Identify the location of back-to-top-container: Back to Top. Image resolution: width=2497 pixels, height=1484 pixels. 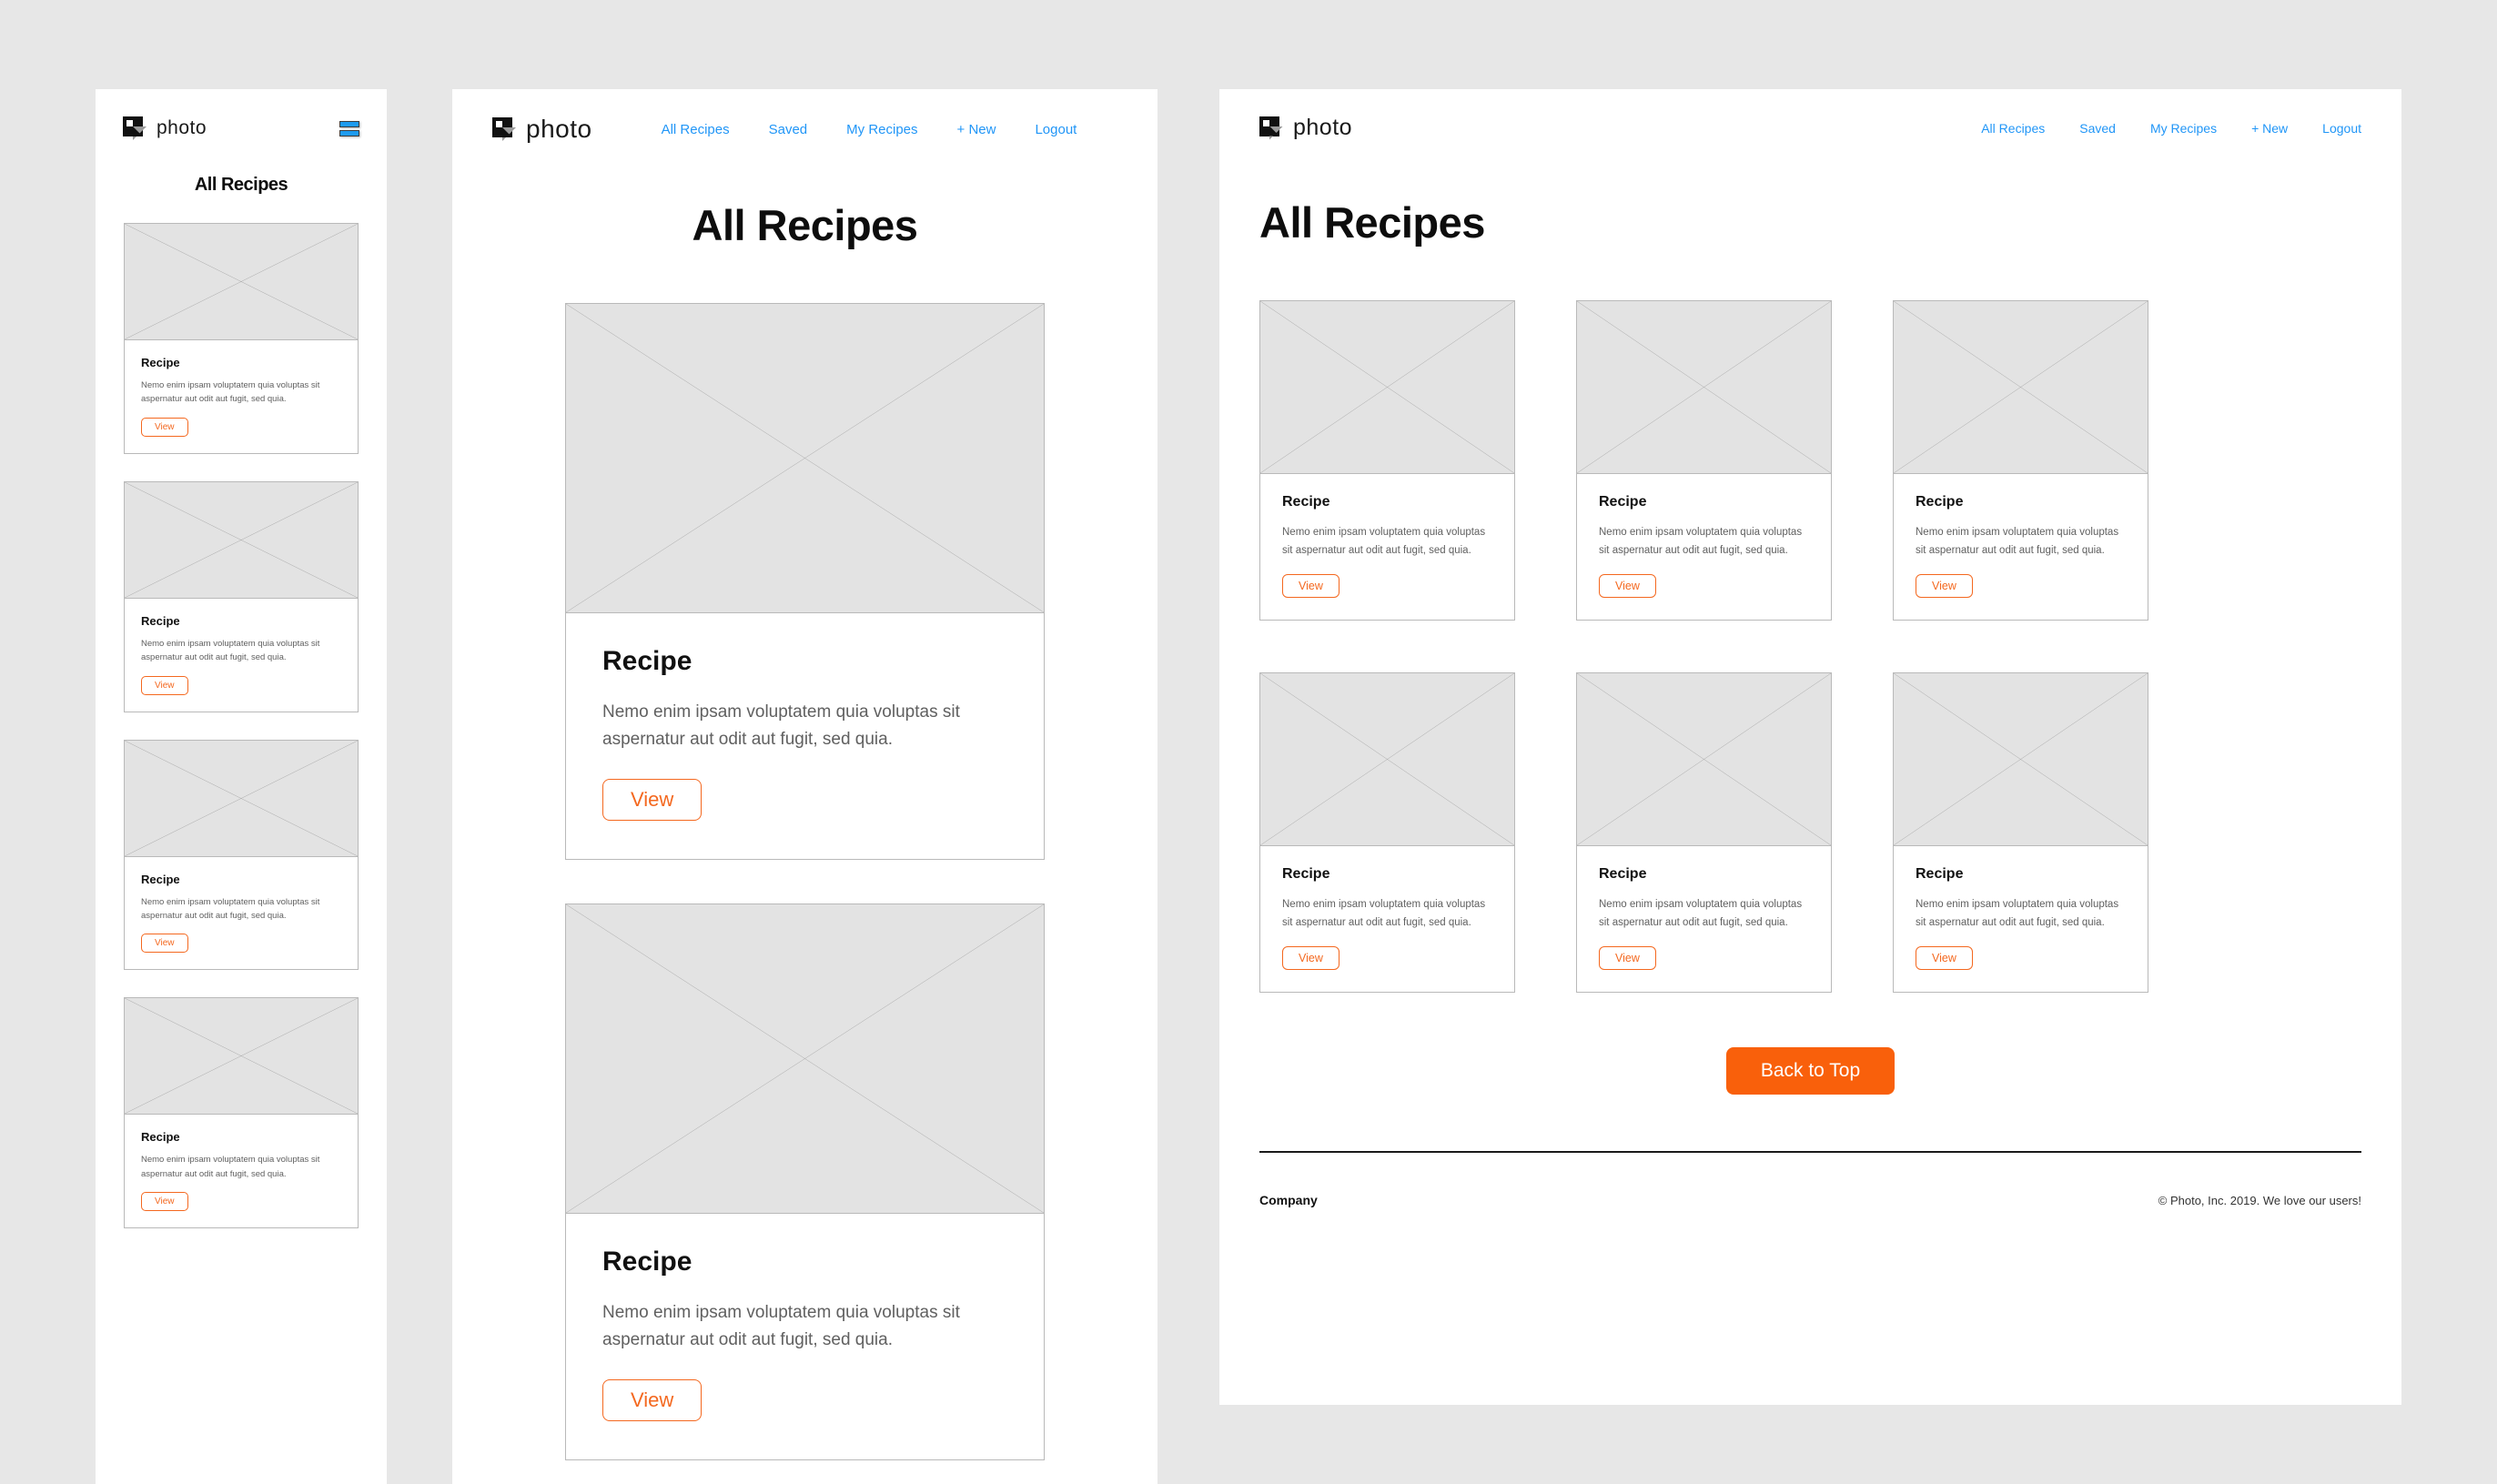
(1810, 1071).